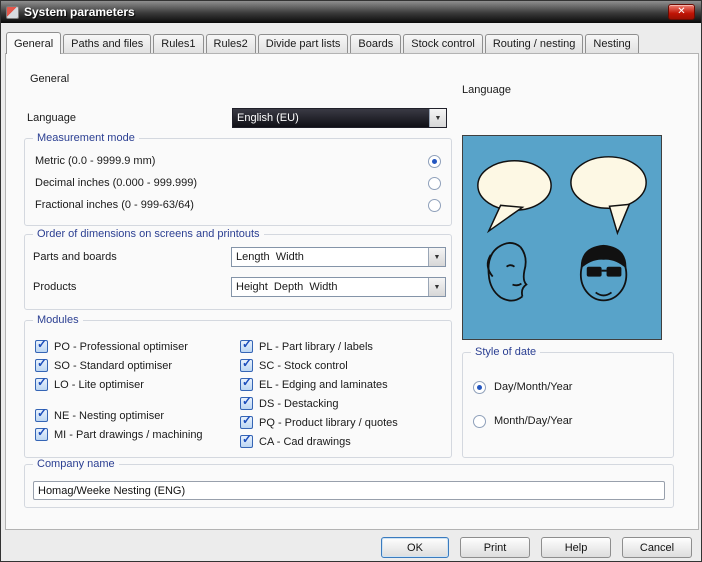 This screenshot has height=562, width=702. Describe the element at coordinates (533, 421) in the screenshot. I see `date-style-option-label: Month/Day/Year` at that location.